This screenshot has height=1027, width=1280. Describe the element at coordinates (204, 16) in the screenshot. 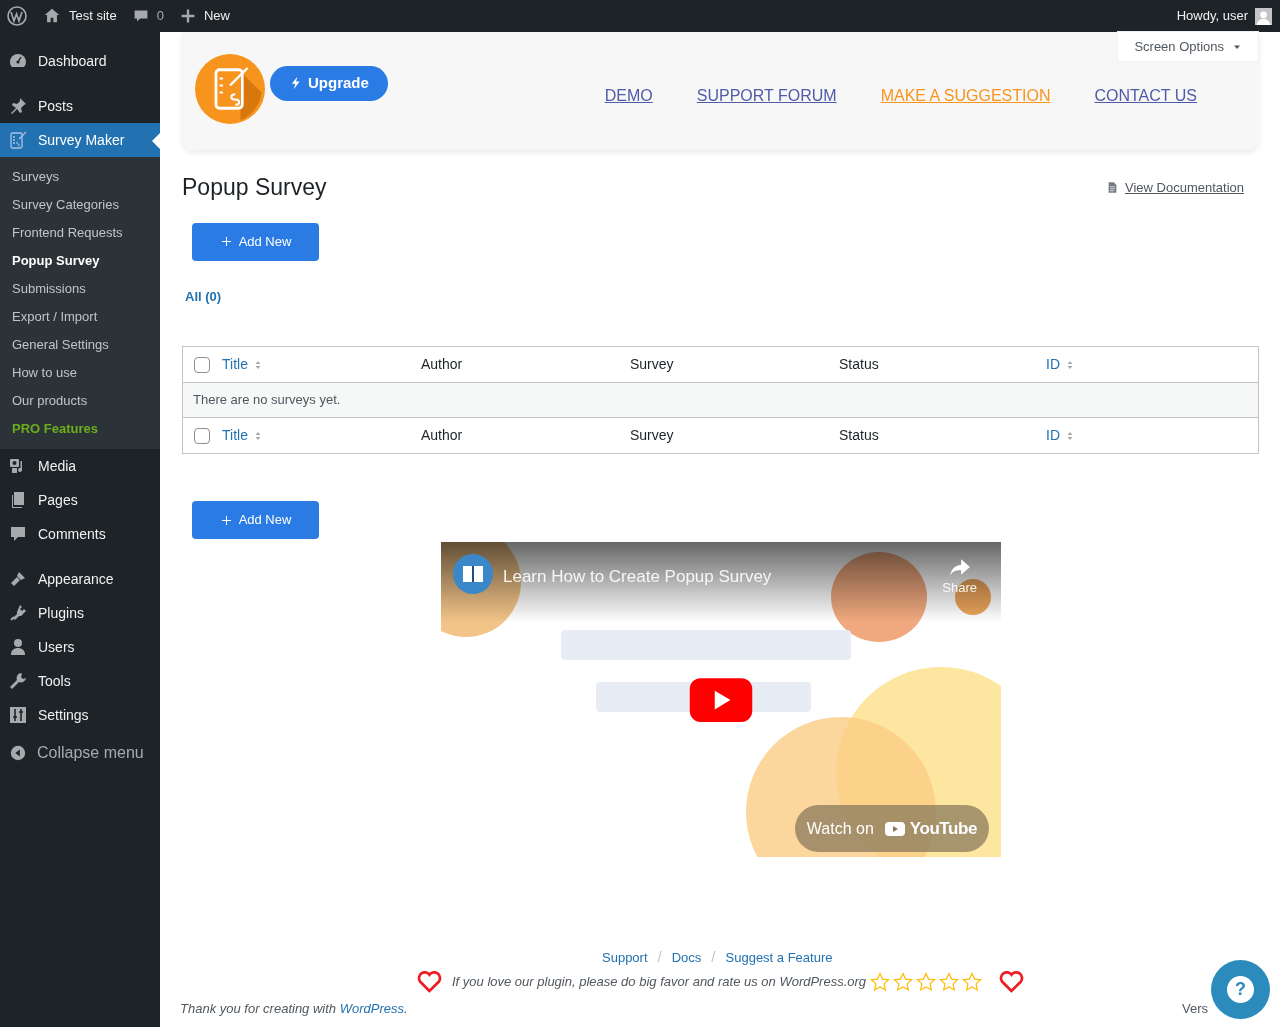

I see `new-link: New` at that location.